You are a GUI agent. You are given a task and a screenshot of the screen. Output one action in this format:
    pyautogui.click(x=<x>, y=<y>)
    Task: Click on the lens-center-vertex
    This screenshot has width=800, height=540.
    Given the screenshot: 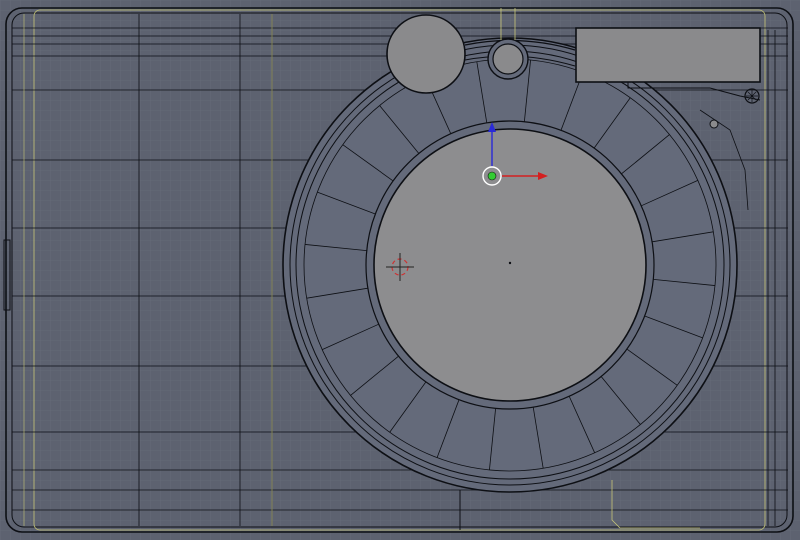 What is the action you would take?
    pyautogui.click(x=510, y=263)
    